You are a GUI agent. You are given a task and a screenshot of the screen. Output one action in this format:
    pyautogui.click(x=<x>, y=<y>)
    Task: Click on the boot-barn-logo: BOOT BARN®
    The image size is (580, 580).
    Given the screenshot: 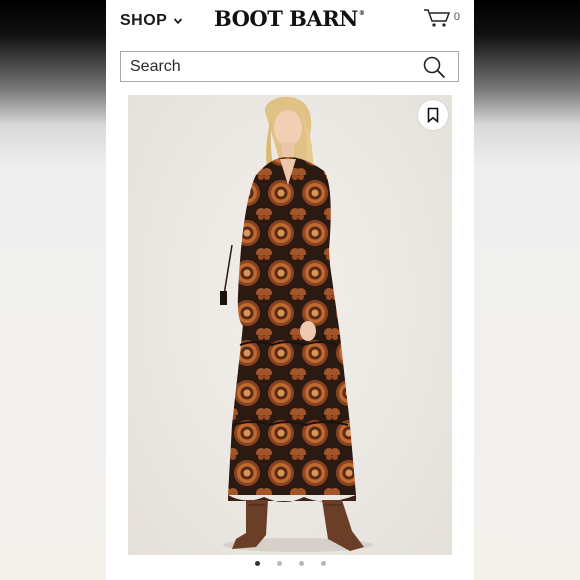 What is the action you would take?
    pyautogui.click(x=289, y=18)
    